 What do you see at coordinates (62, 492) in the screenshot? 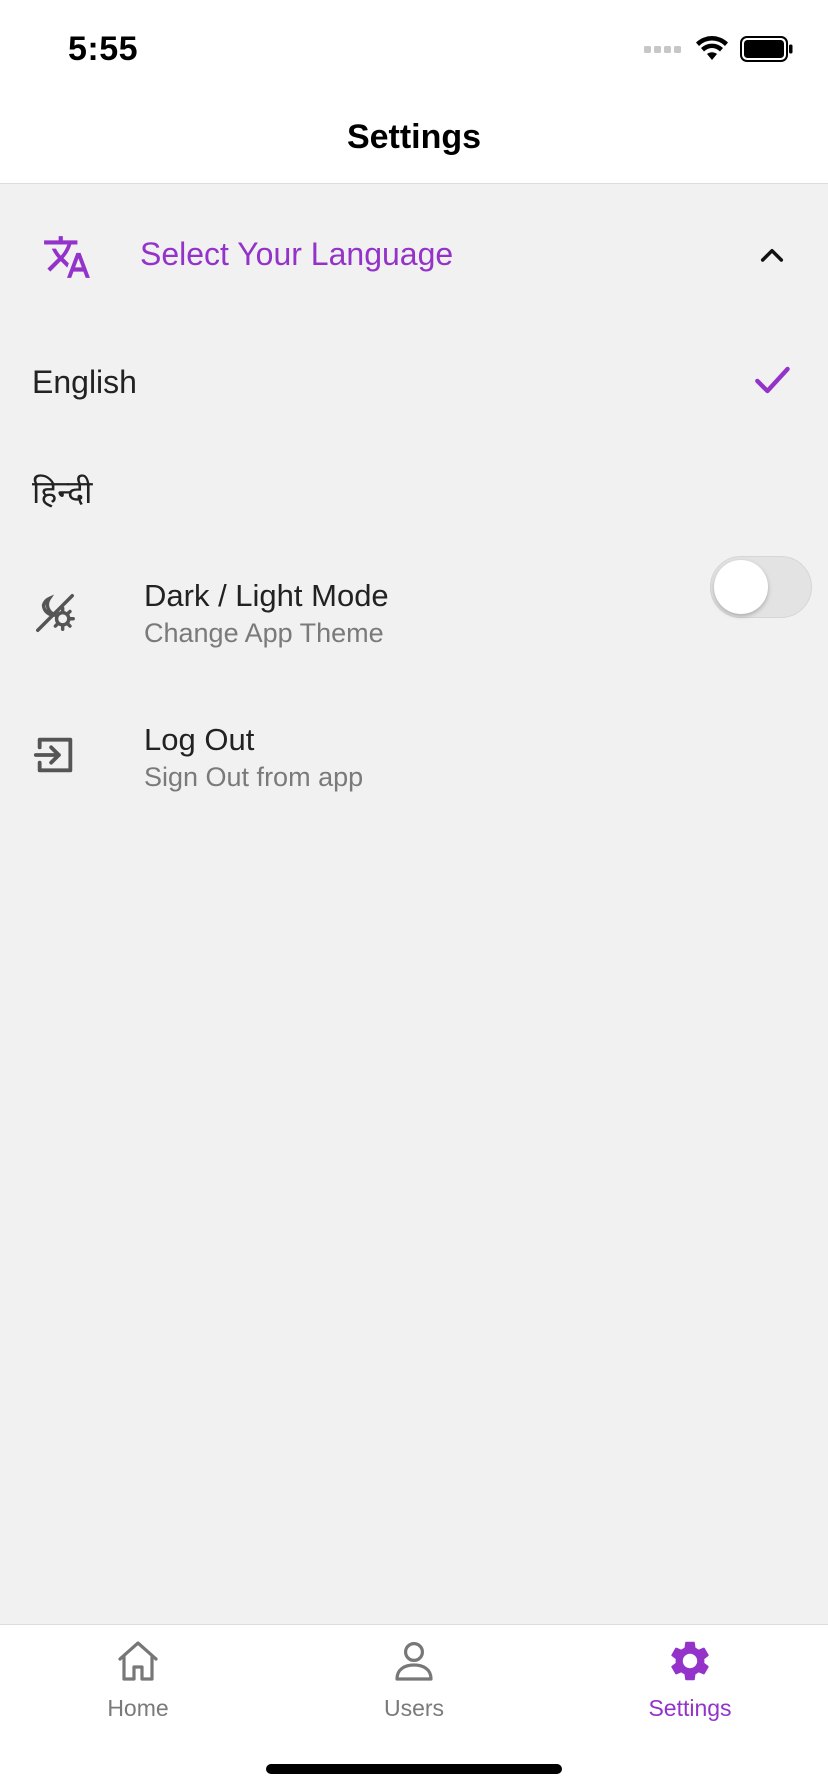
I see `language-option-label: हिन्दी` at bounding box center [62, 492].